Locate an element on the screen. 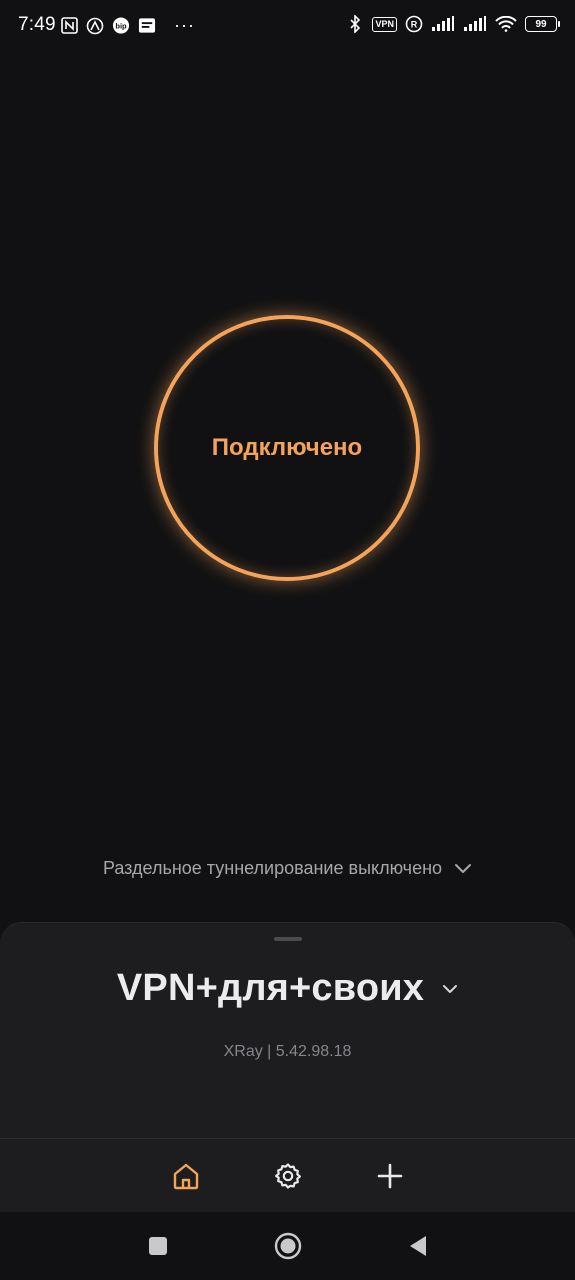 Image resolution: width=575 pixels, height=1280 pixels. split-tunneling-toggle: Раздельное туннелирование выключено is located at coordinates (287, 868).